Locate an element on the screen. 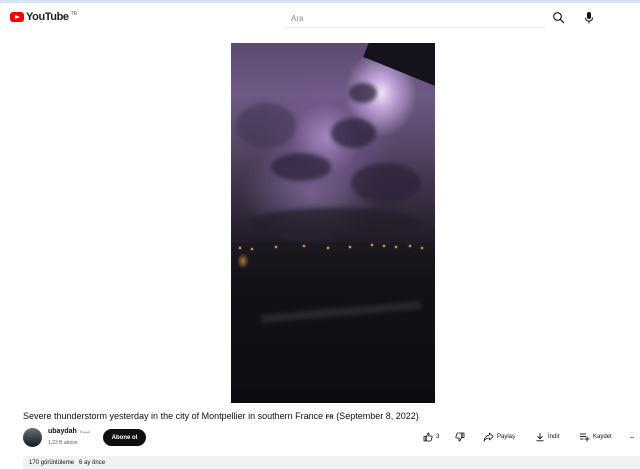  youtube-play-icon is located at coordinates (17, 17).